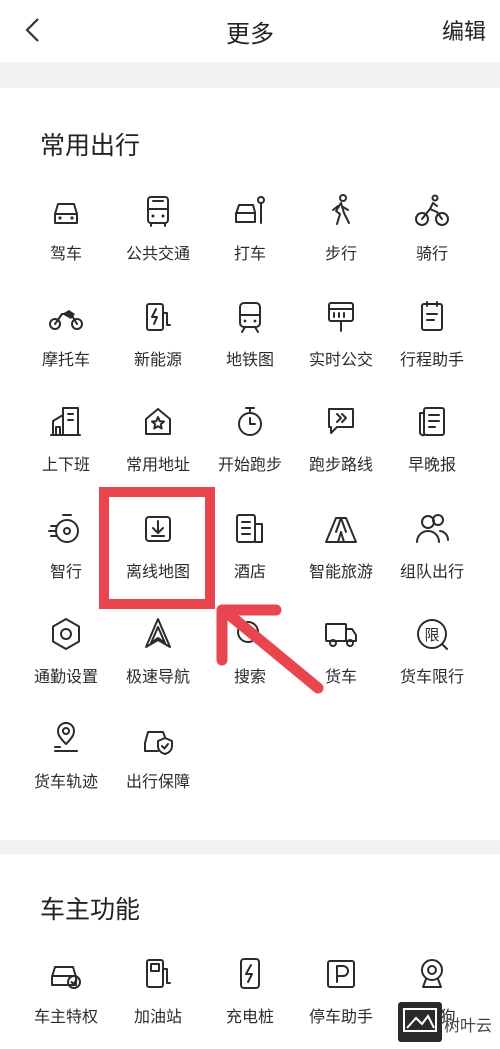  I want to click on restriction-sign-icon: 限, so click(432, 634).